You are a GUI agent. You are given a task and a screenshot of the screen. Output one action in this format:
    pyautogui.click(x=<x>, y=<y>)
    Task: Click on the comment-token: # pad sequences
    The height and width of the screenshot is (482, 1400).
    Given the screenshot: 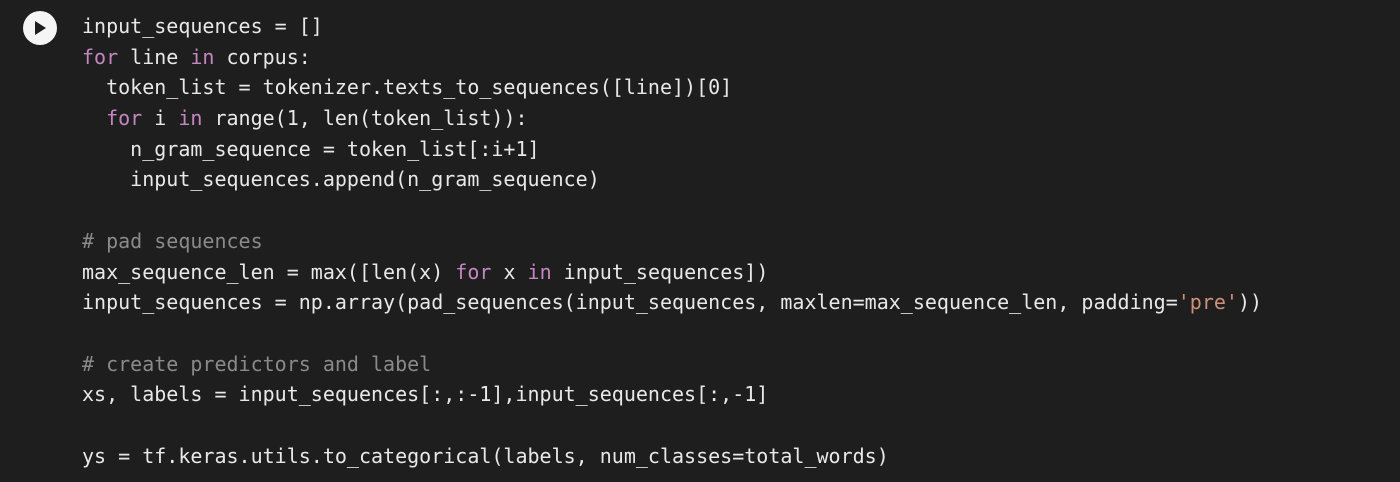 What is the action you would take?
    pyautogui.click(x=172, y=240)
    